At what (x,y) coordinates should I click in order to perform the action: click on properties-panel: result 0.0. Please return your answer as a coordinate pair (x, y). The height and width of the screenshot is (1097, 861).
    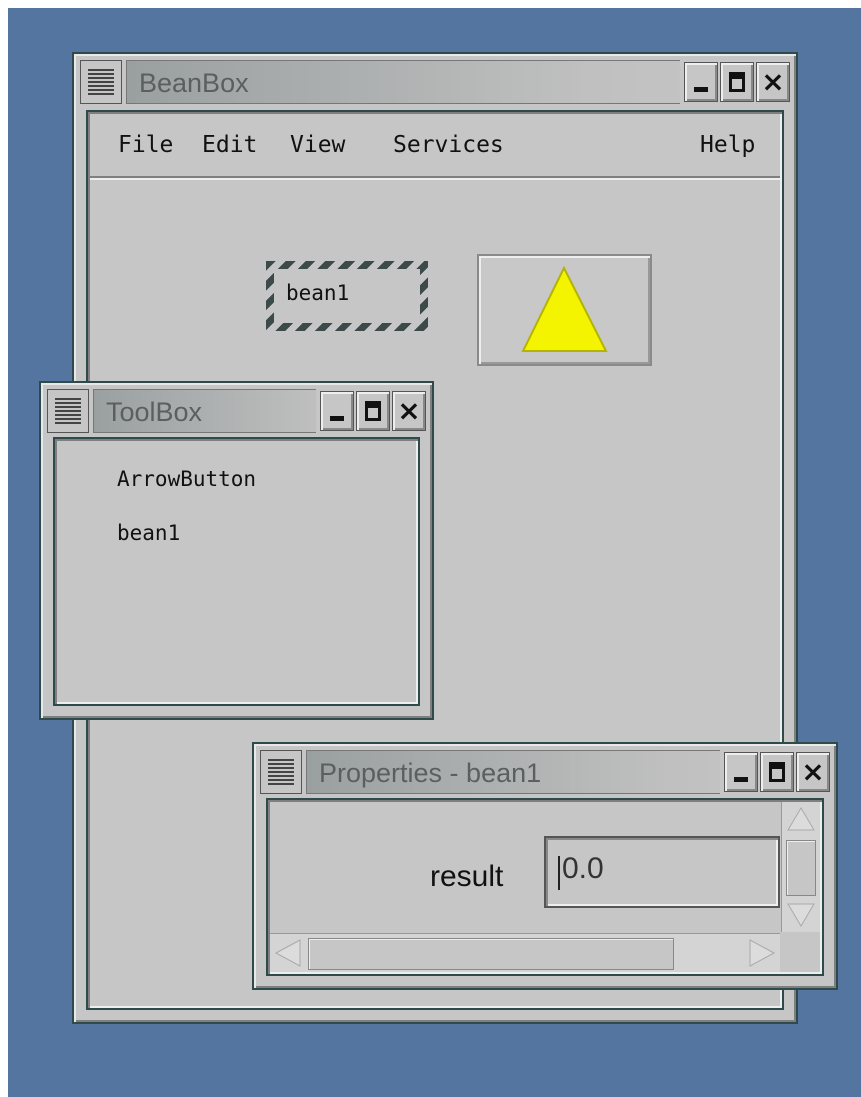
    Looking at the image, I should click on (545, 887).